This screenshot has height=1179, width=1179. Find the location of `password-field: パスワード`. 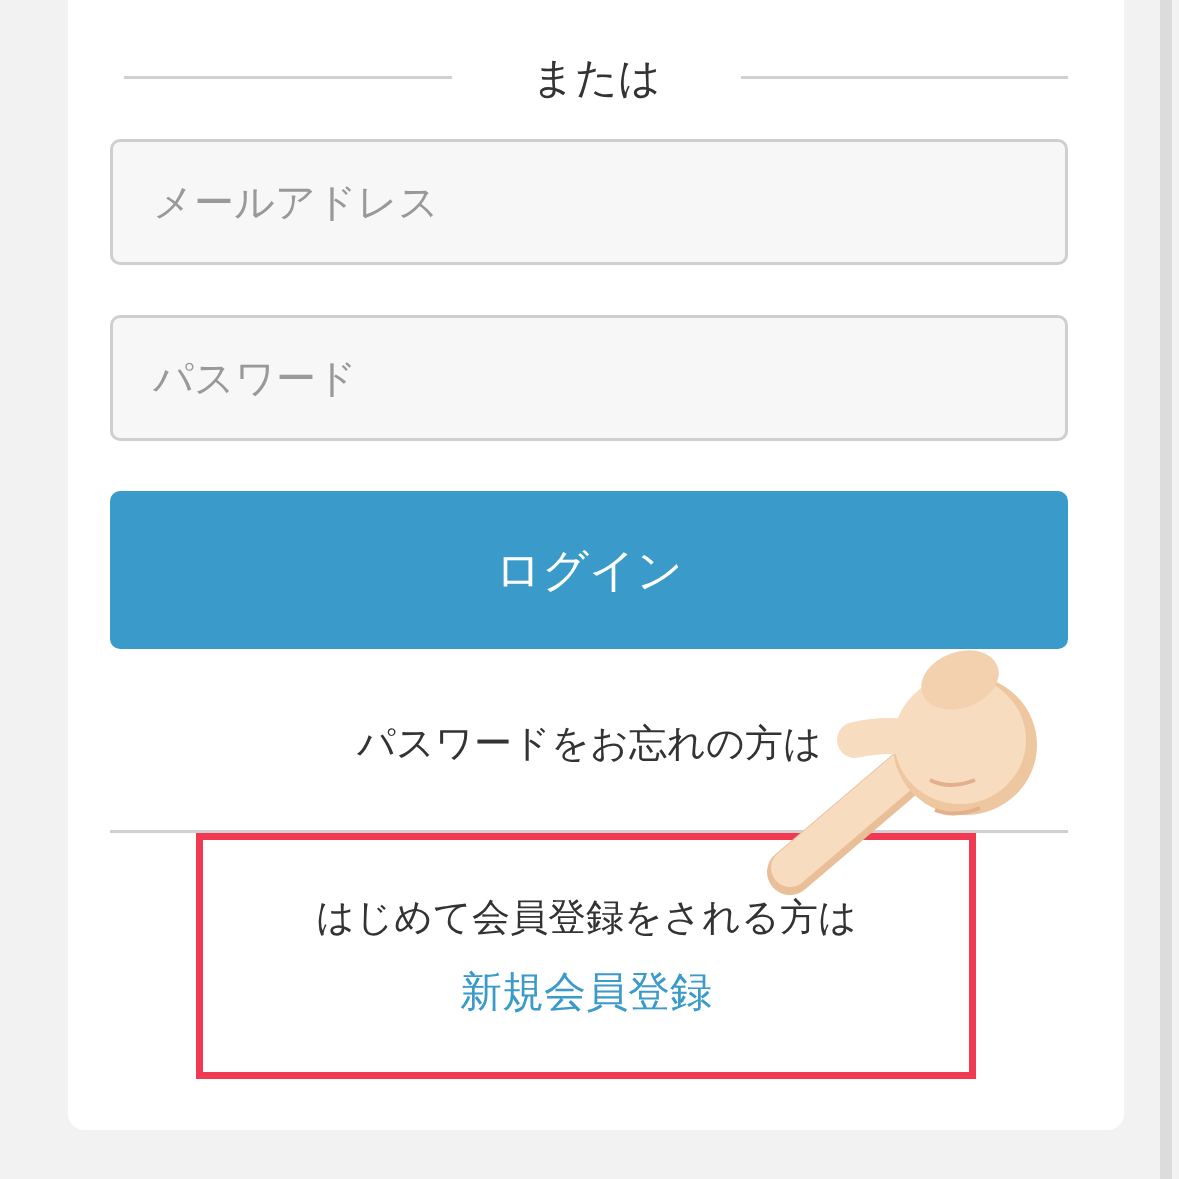

password-field: パスワード is located at coordinates (589, 378).